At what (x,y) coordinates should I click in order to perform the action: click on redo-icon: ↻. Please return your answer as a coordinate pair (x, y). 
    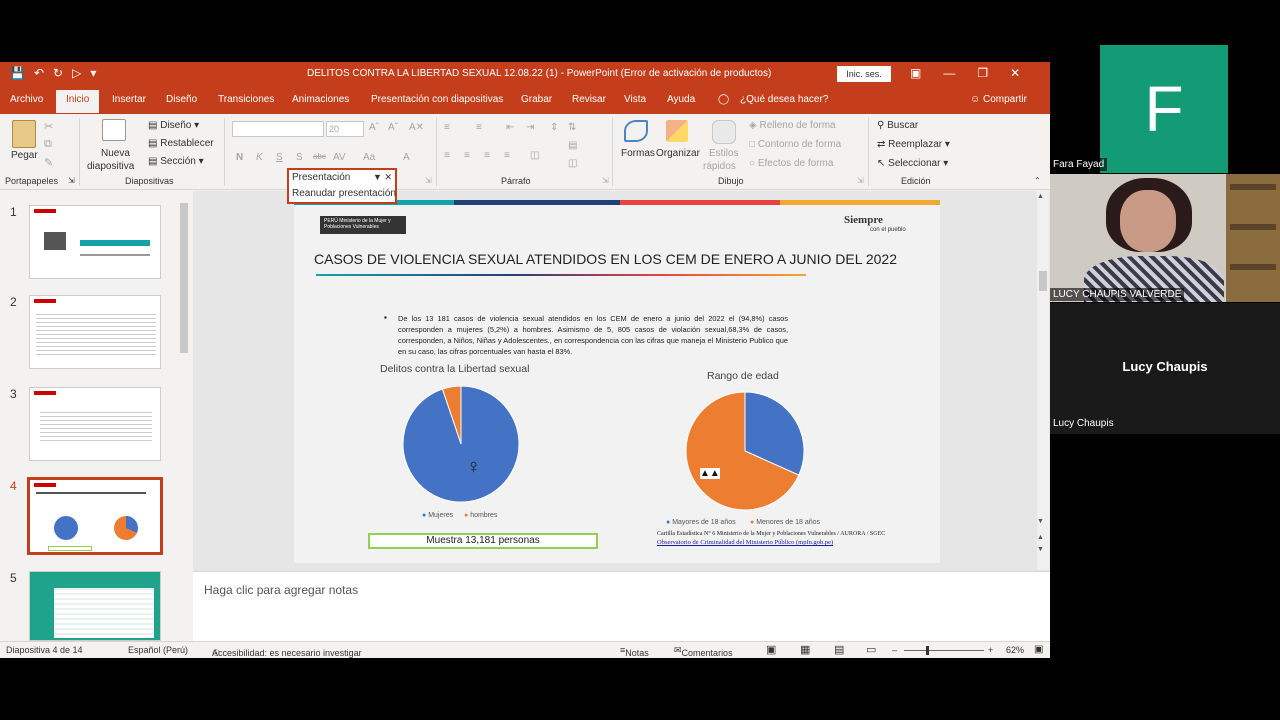
    Looking at the image, I should click on (58, 73).